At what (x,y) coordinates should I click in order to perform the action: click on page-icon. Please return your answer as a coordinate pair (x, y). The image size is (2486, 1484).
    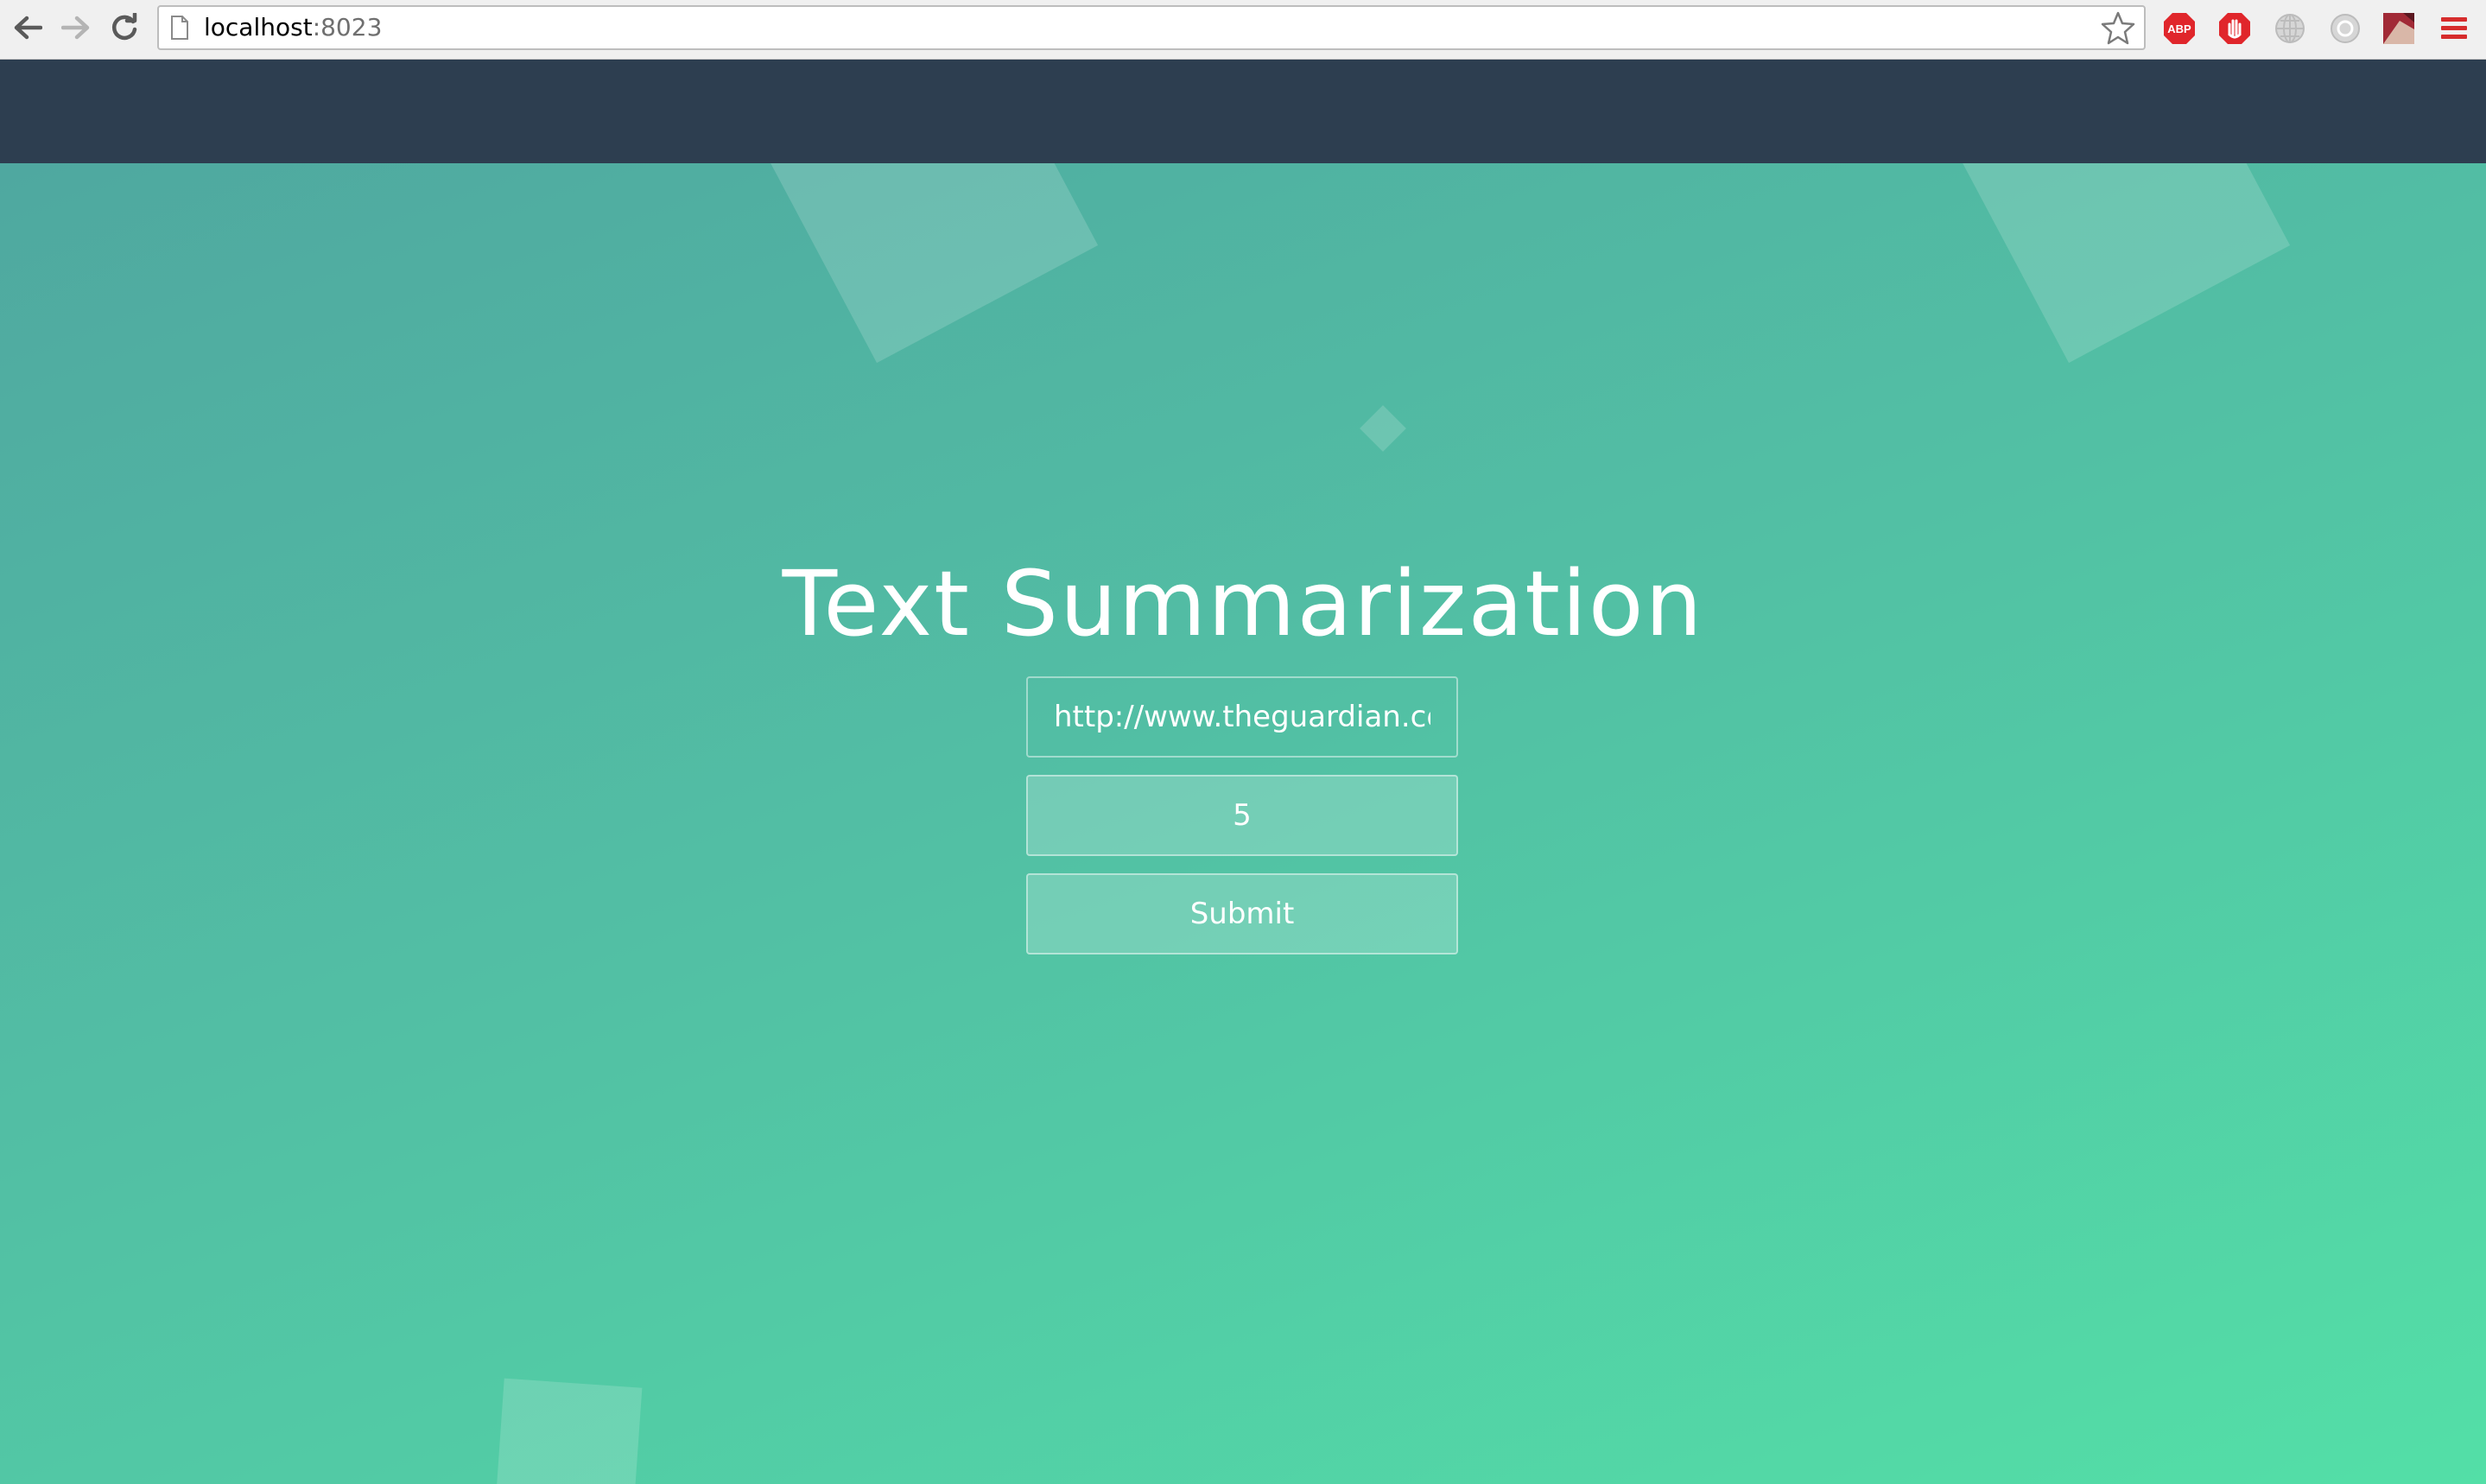
    Looking at the image, I should click on (179, 28).